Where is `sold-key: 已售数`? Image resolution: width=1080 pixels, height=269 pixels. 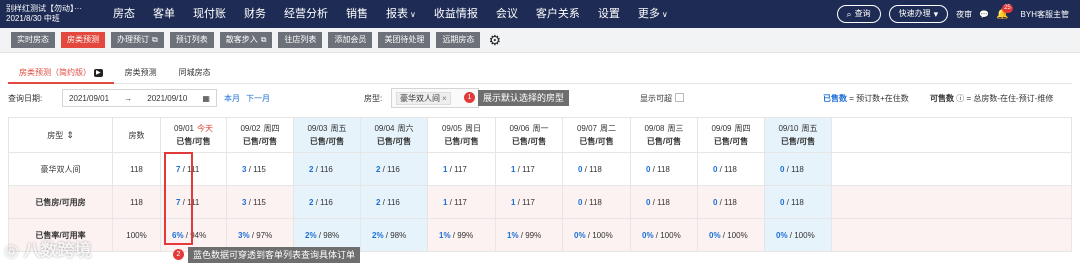 sold-key: 已售数 is located at coordinates (835, 98).